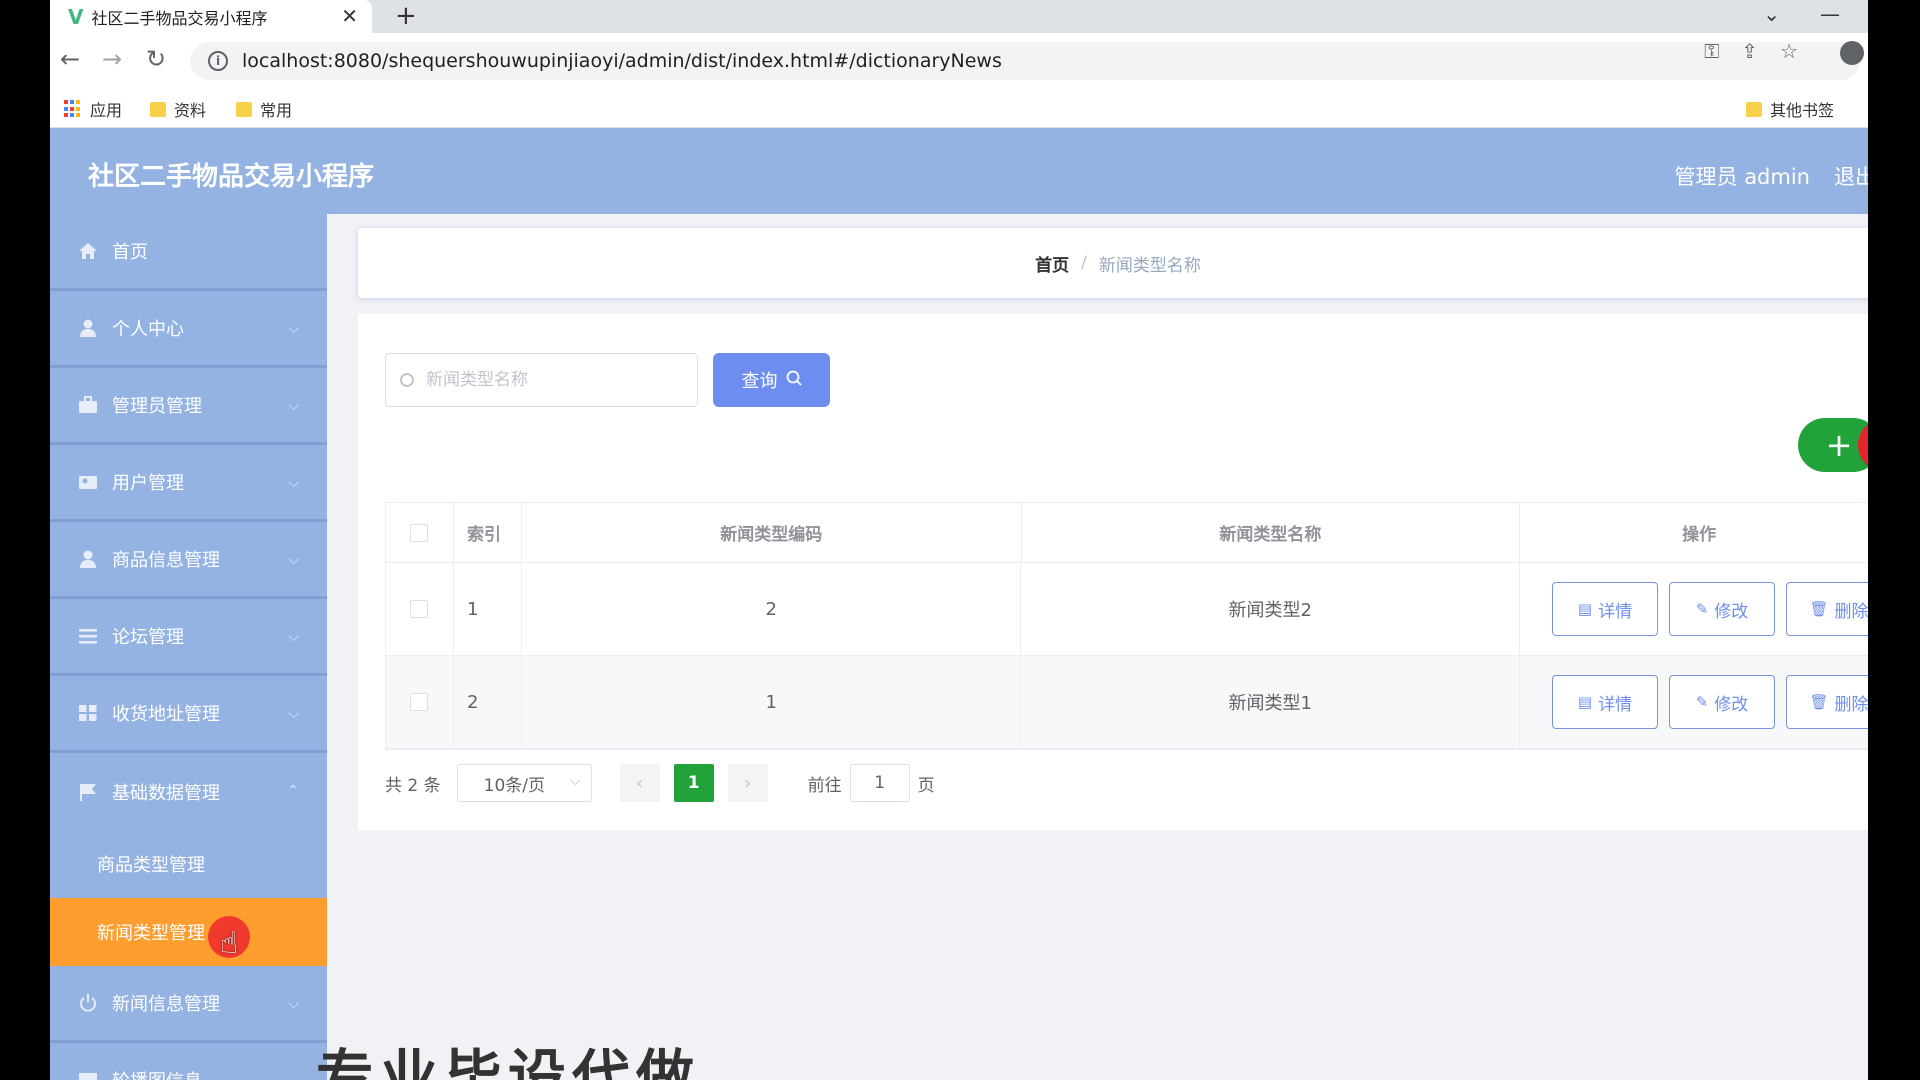  I want to click on column-header: 索引, so click(488, 532).